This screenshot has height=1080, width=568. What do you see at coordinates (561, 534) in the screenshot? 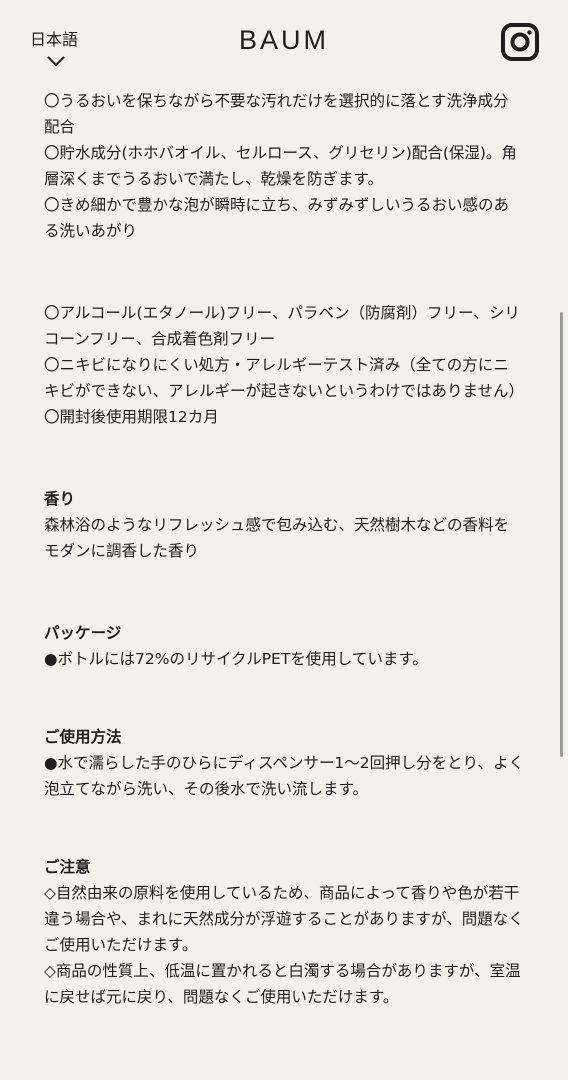
I see `scrollbar` at bounding box center [561, 534].